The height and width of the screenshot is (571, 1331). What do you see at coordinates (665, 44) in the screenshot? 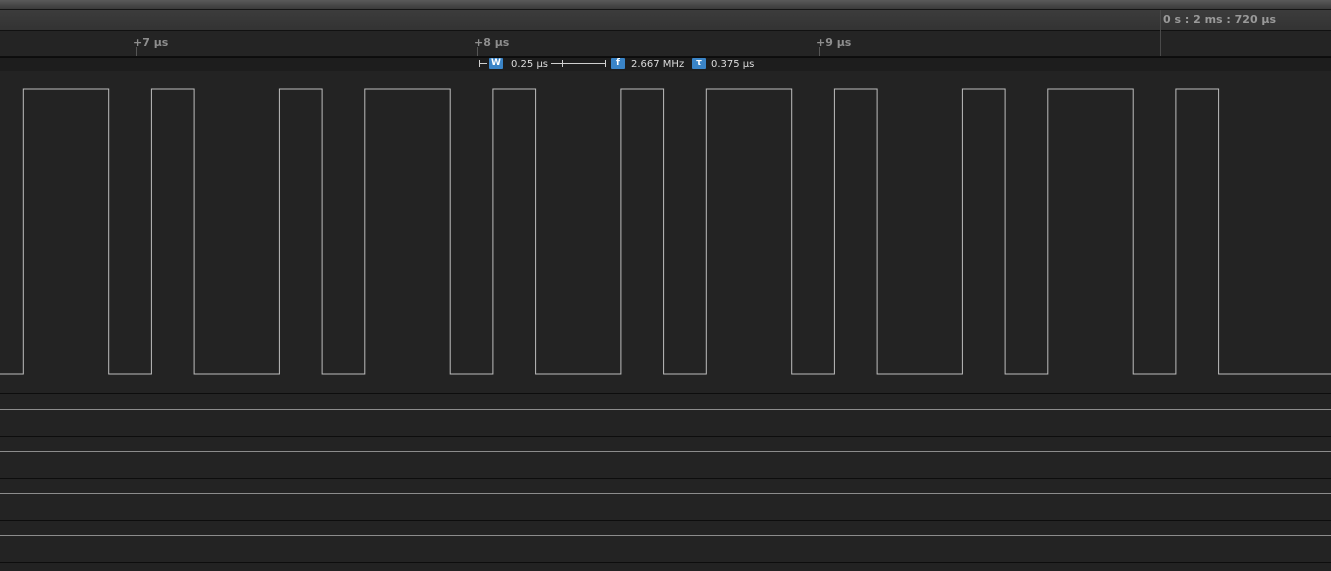
I see `time-ruler` at bounding box center [665, 44].